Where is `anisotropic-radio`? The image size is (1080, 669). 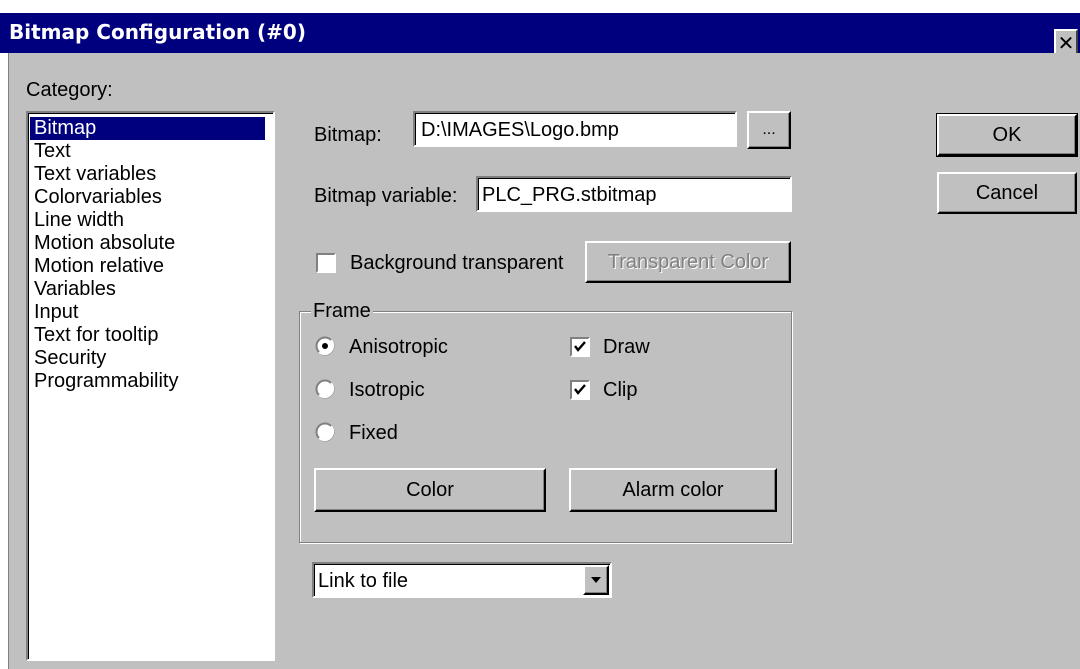 anisotropic-radio is located at coordinates (325, 346).